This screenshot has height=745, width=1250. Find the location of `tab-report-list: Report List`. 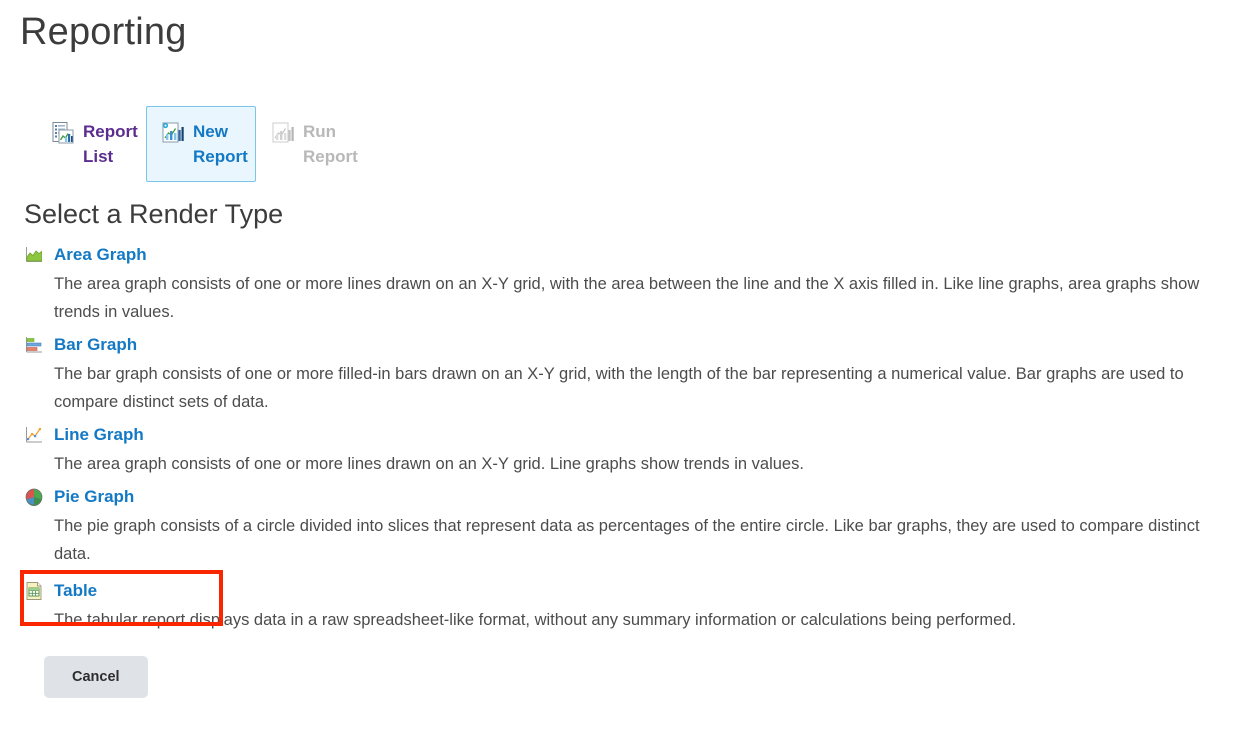

tab-report-list: Report List is located at coordinates (91, 144).